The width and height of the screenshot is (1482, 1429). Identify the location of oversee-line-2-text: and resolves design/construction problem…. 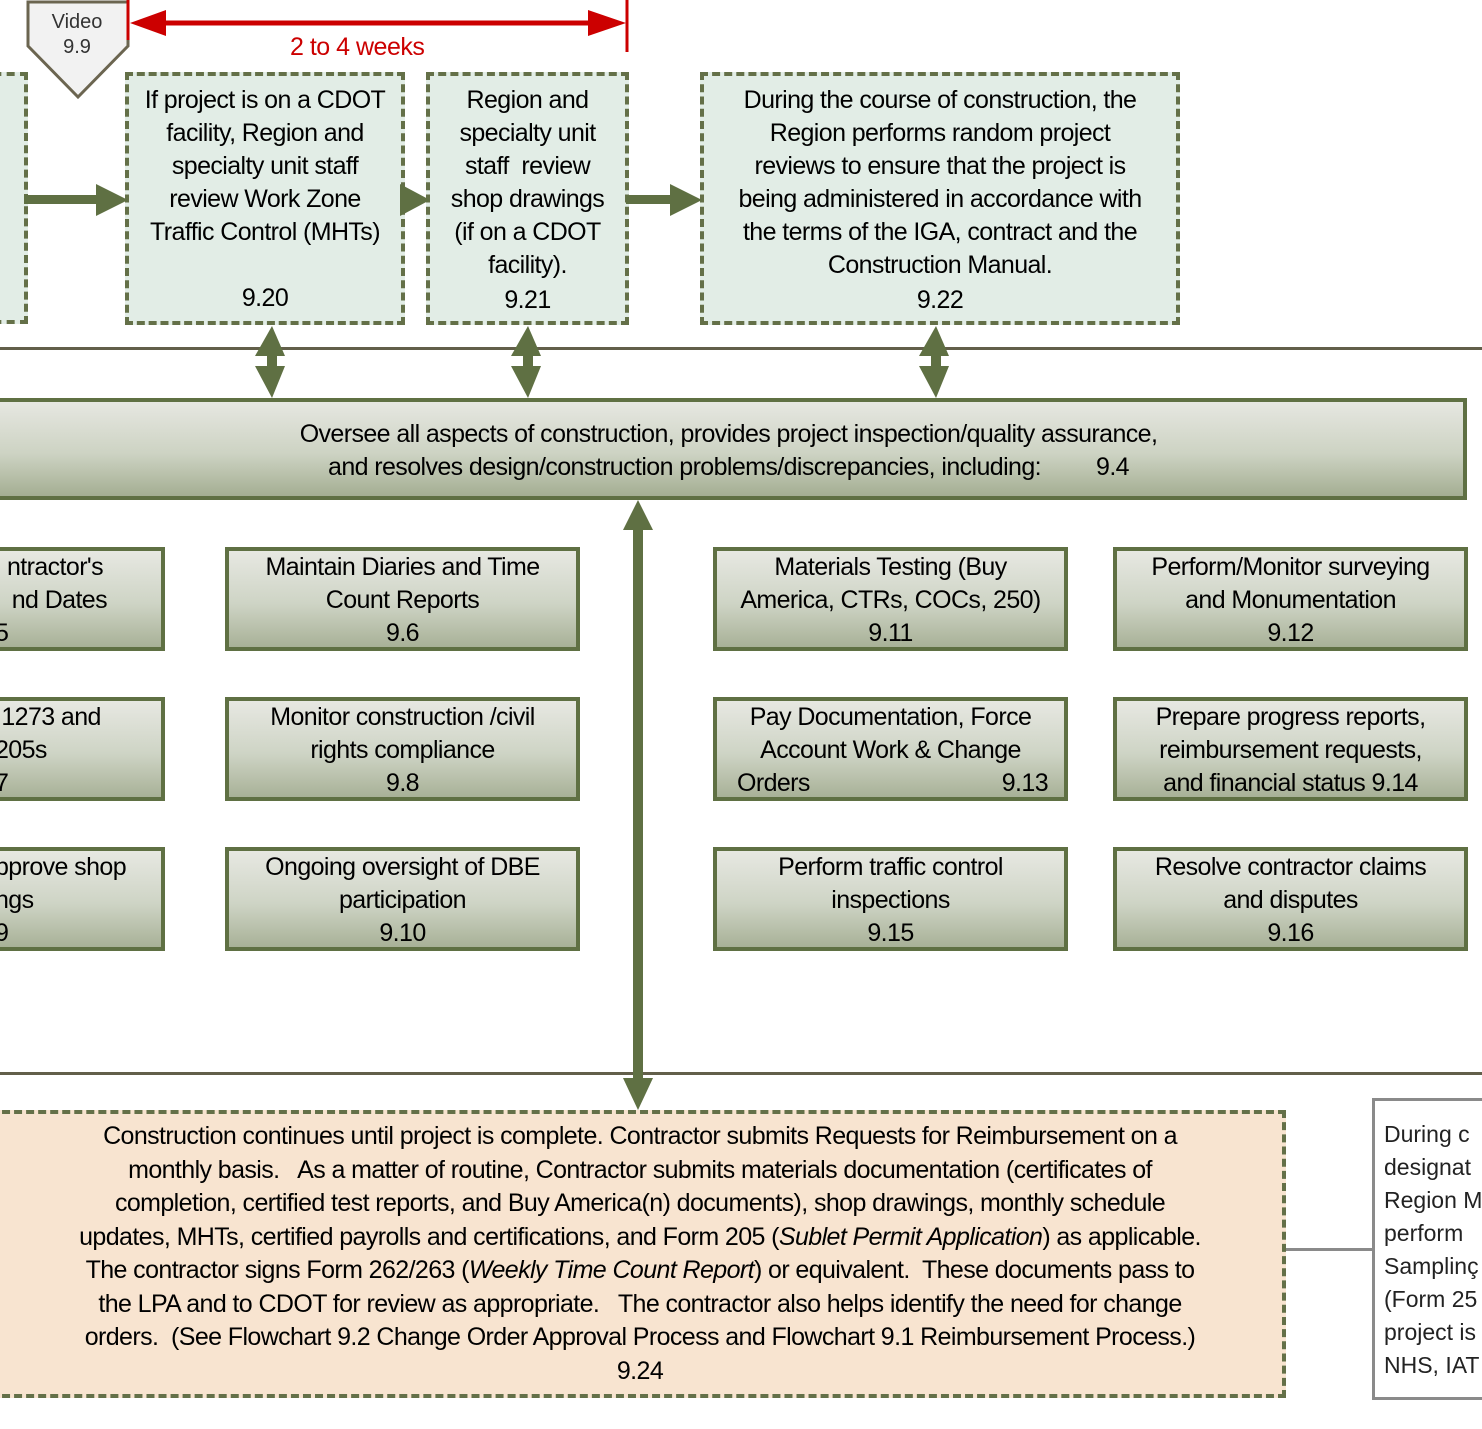
(685, 467).